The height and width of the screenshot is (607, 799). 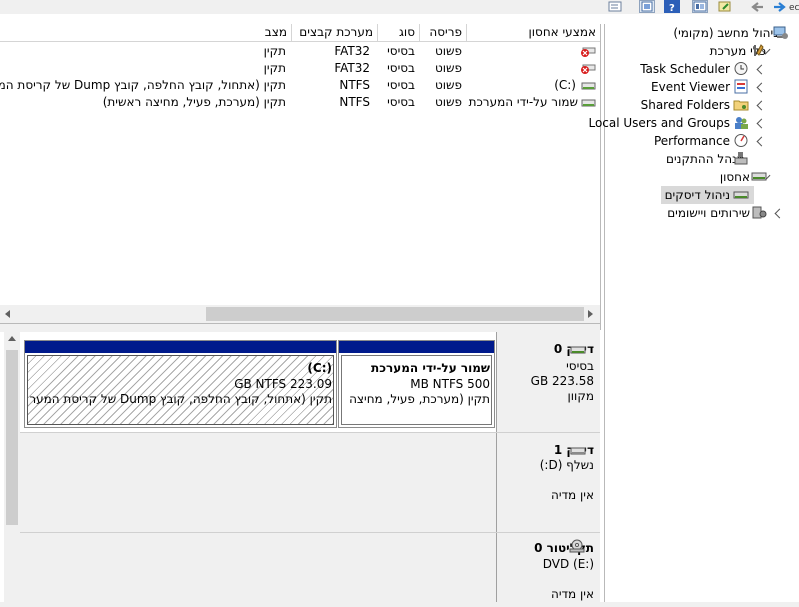 I want to click on tree-item-computer-management: ניהול מחשב (מקומי), so click(x=706, y=33).